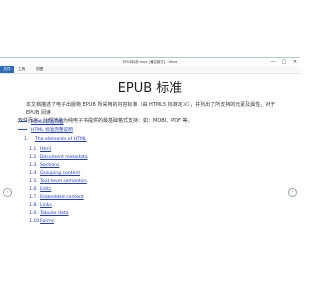 The image size is (320, 300). Describe the element at coordinates (46, 205) in the screenshot. I see `toc-link: Links` at that location.